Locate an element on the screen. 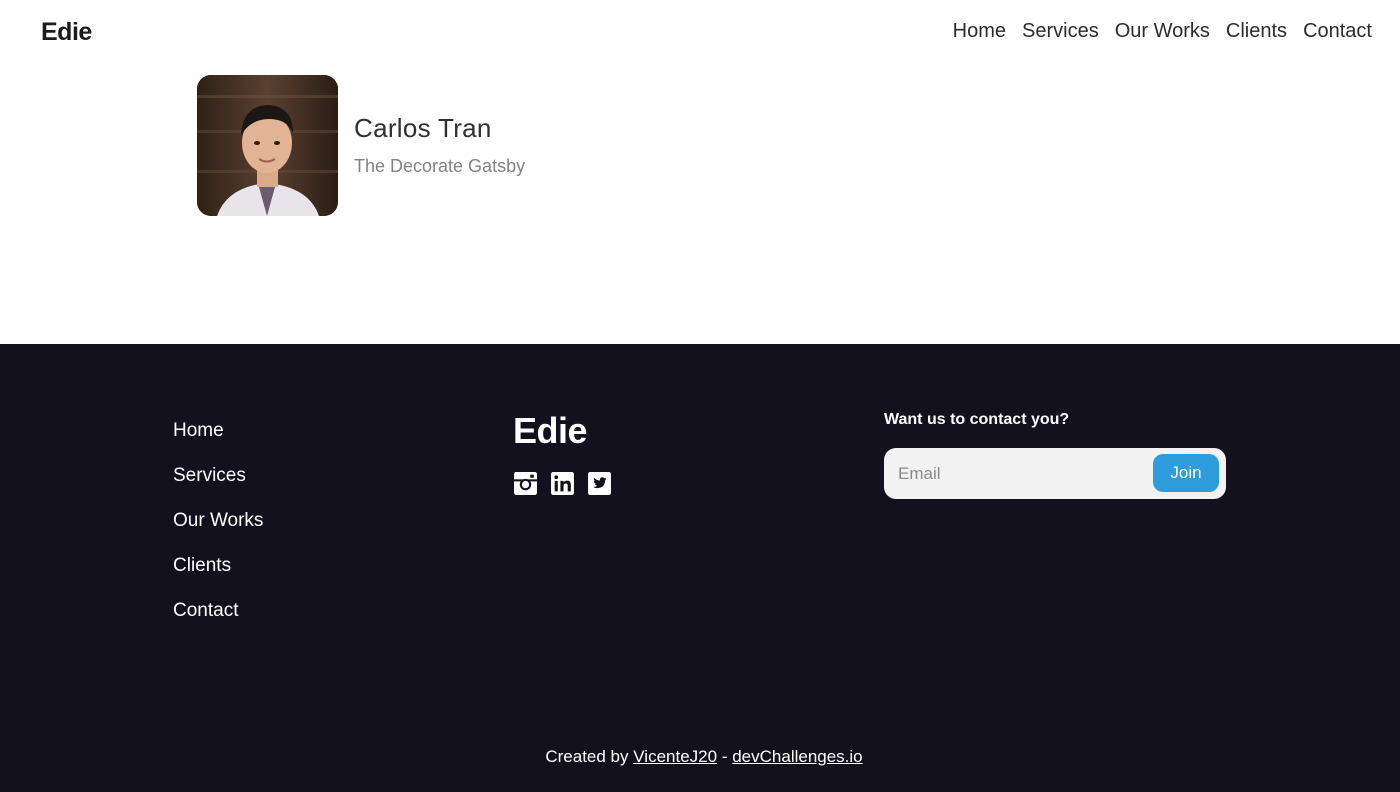 Image resolution: width=1400 pixels, height=792 pixels. nav-link-our-works: Our Works is located at coordinates (1162, 31).